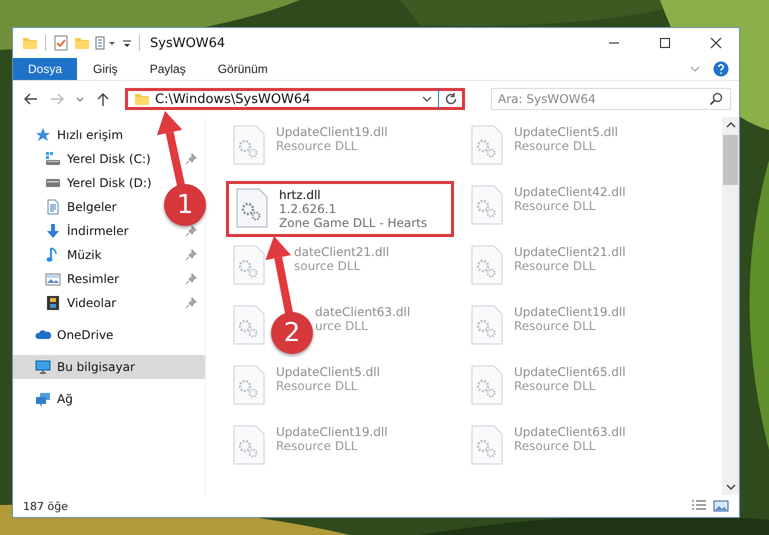 This screenshot has height=535, width=769. What do you see at coordinates (342, 326) in the screenshot?
I see `file-detail: urce DLL` at bounding box center [342, 326].